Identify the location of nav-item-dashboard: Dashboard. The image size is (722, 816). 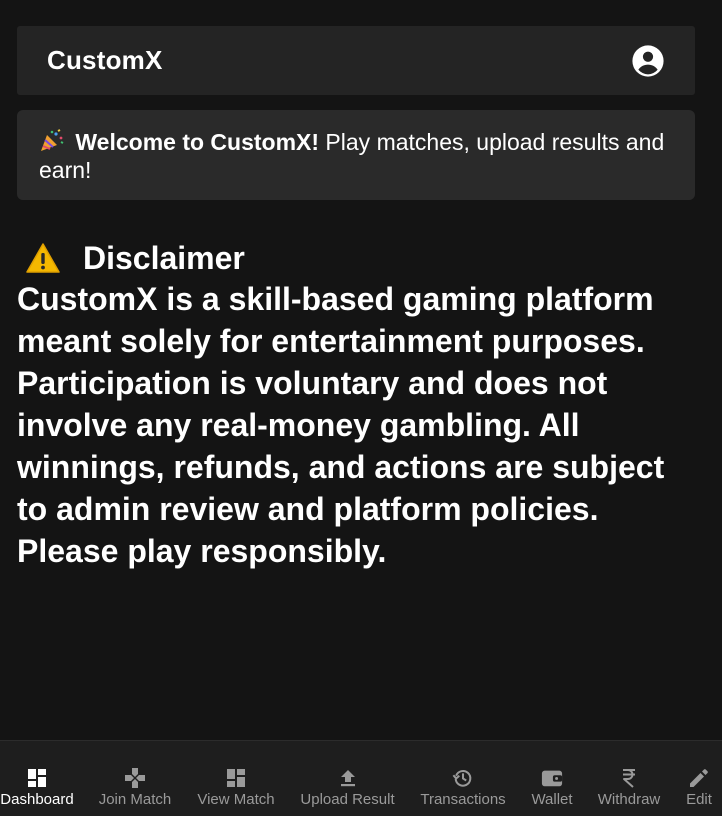
(37, 778).